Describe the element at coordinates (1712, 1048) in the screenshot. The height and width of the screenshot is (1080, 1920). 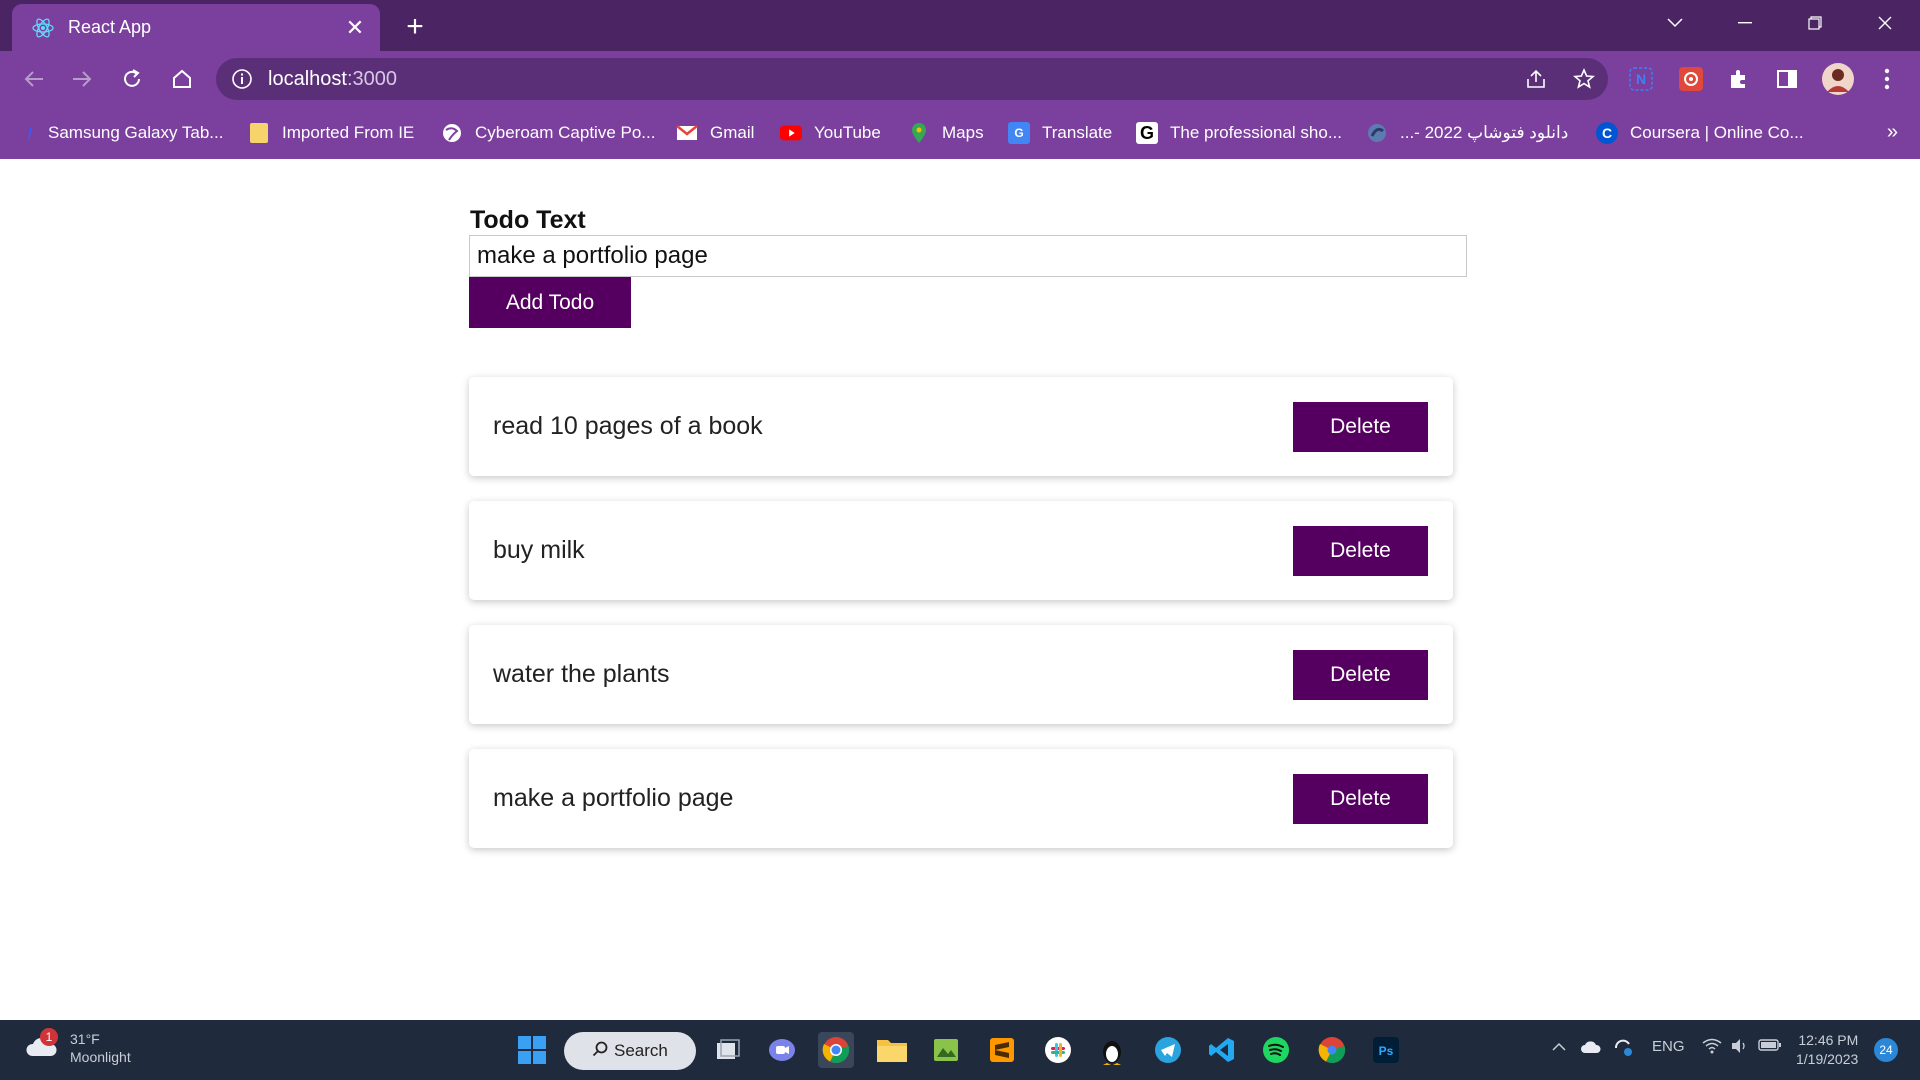
I see `wifi-icon` at that location.